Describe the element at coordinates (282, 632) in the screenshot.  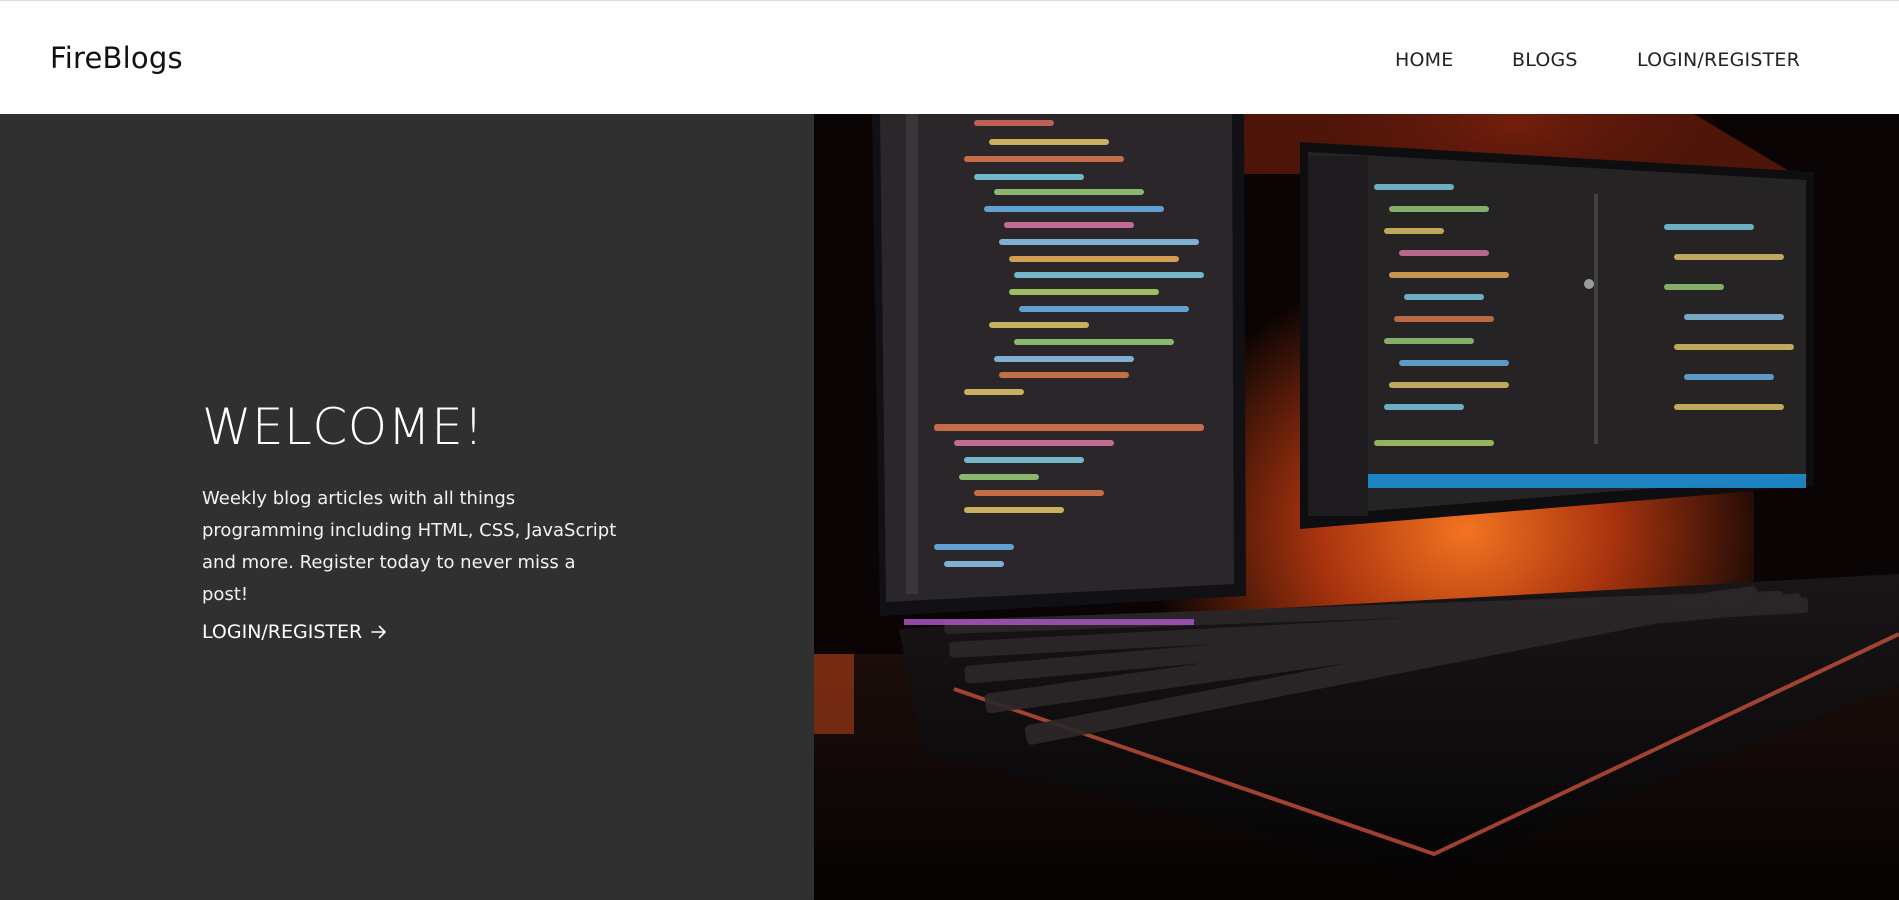
I see `hero-cta-label: LOGIN/REGISTER` at that location.